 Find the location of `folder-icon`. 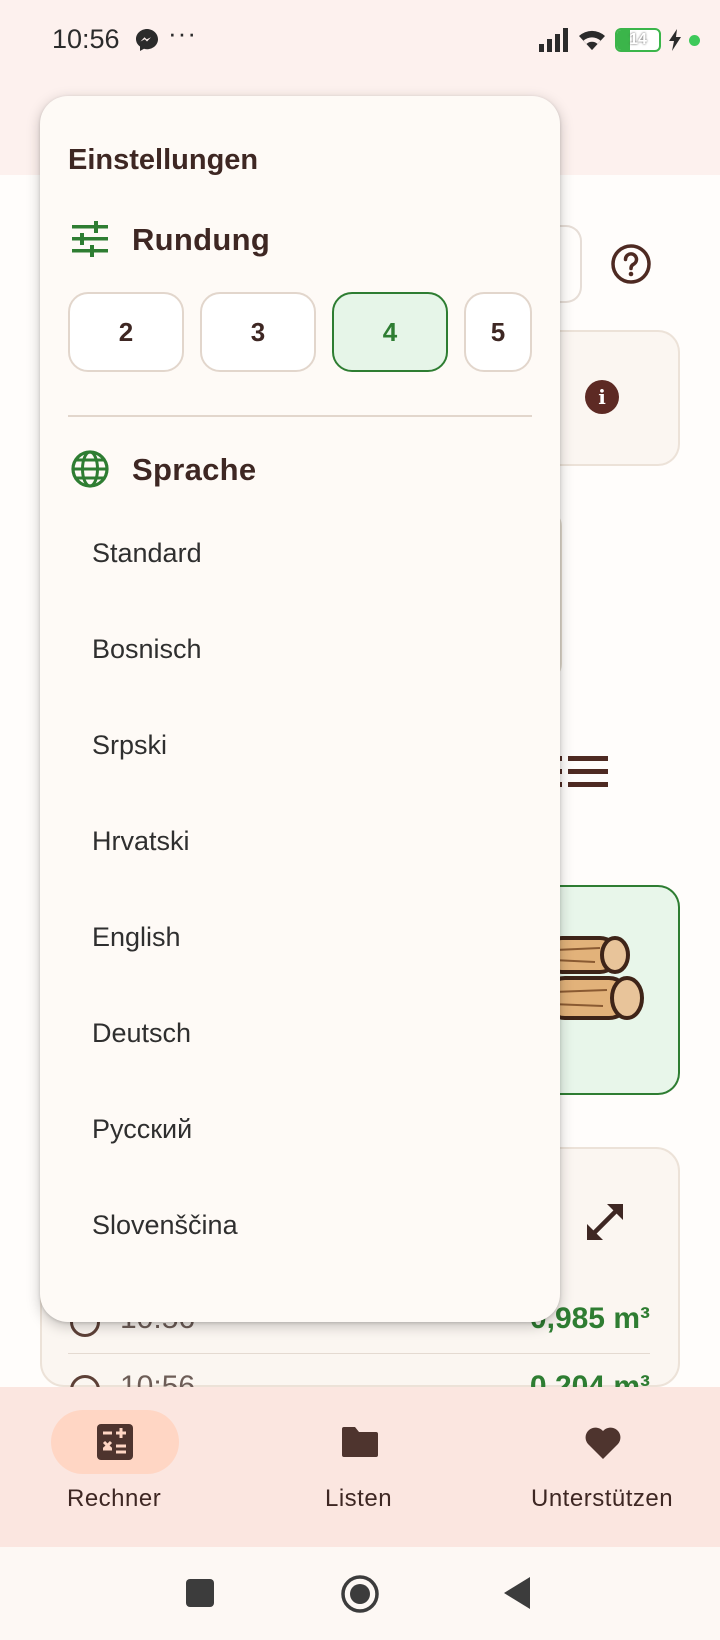

folder-icon is located at coordinates (360, 1442).